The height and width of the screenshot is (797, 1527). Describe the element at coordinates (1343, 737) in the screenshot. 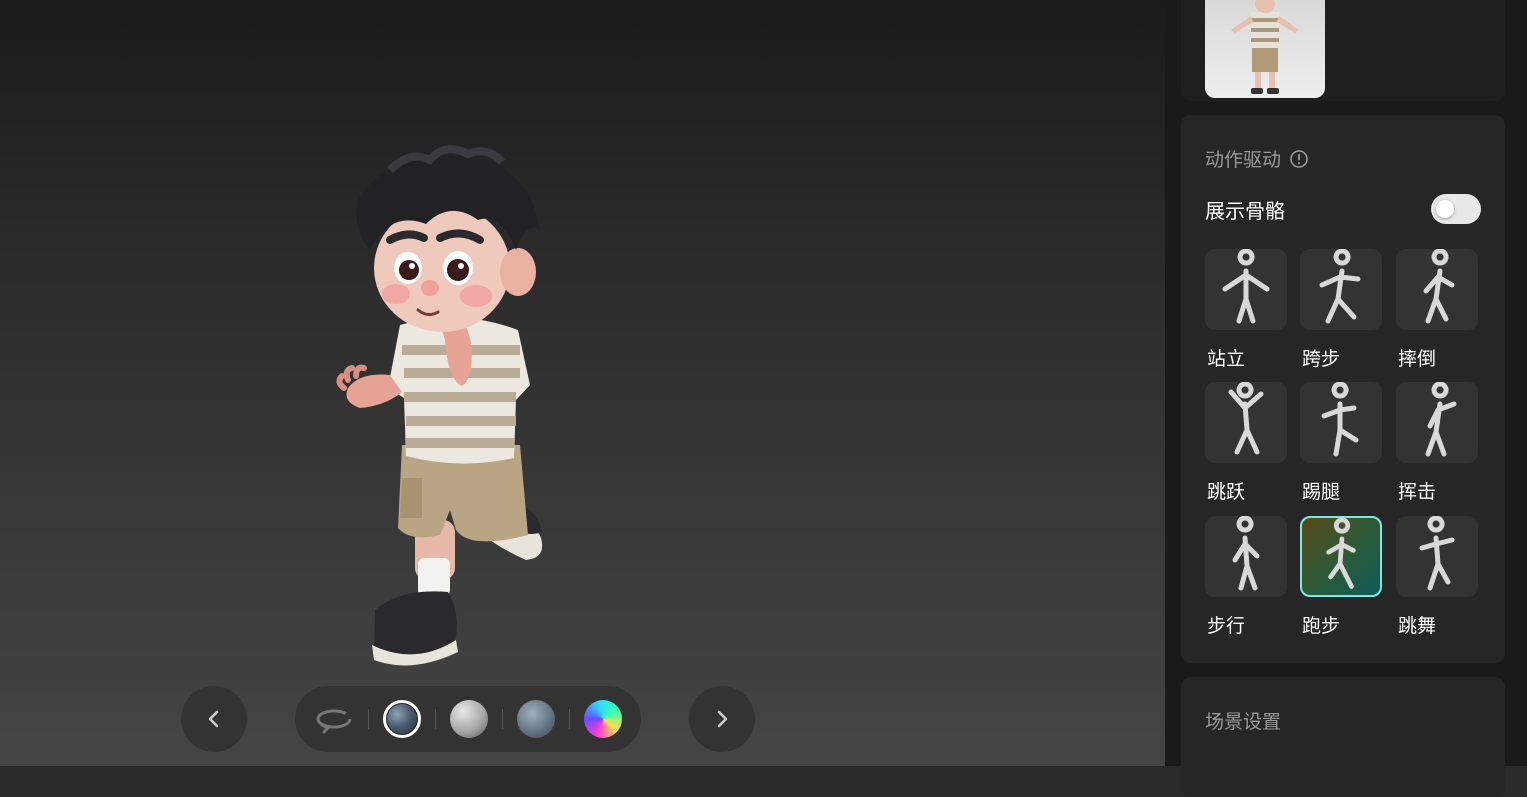

I see `scene-settings-panel: 场景设置` at that location.